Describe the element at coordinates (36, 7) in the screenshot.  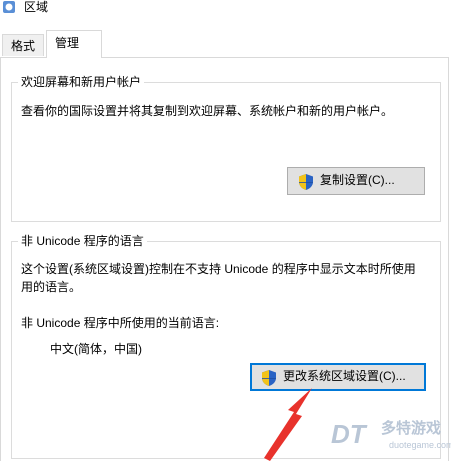
I see `window-title: 区域` at that location.